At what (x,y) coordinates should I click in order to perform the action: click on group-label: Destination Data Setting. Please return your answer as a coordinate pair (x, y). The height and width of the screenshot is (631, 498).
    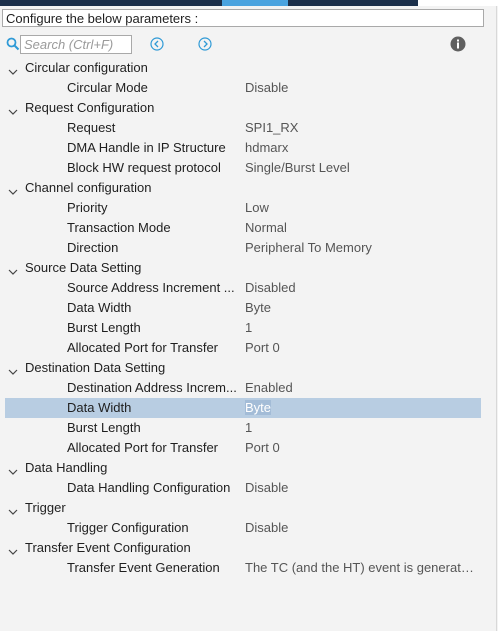
    Looking at the image, I should click on (95, 367).